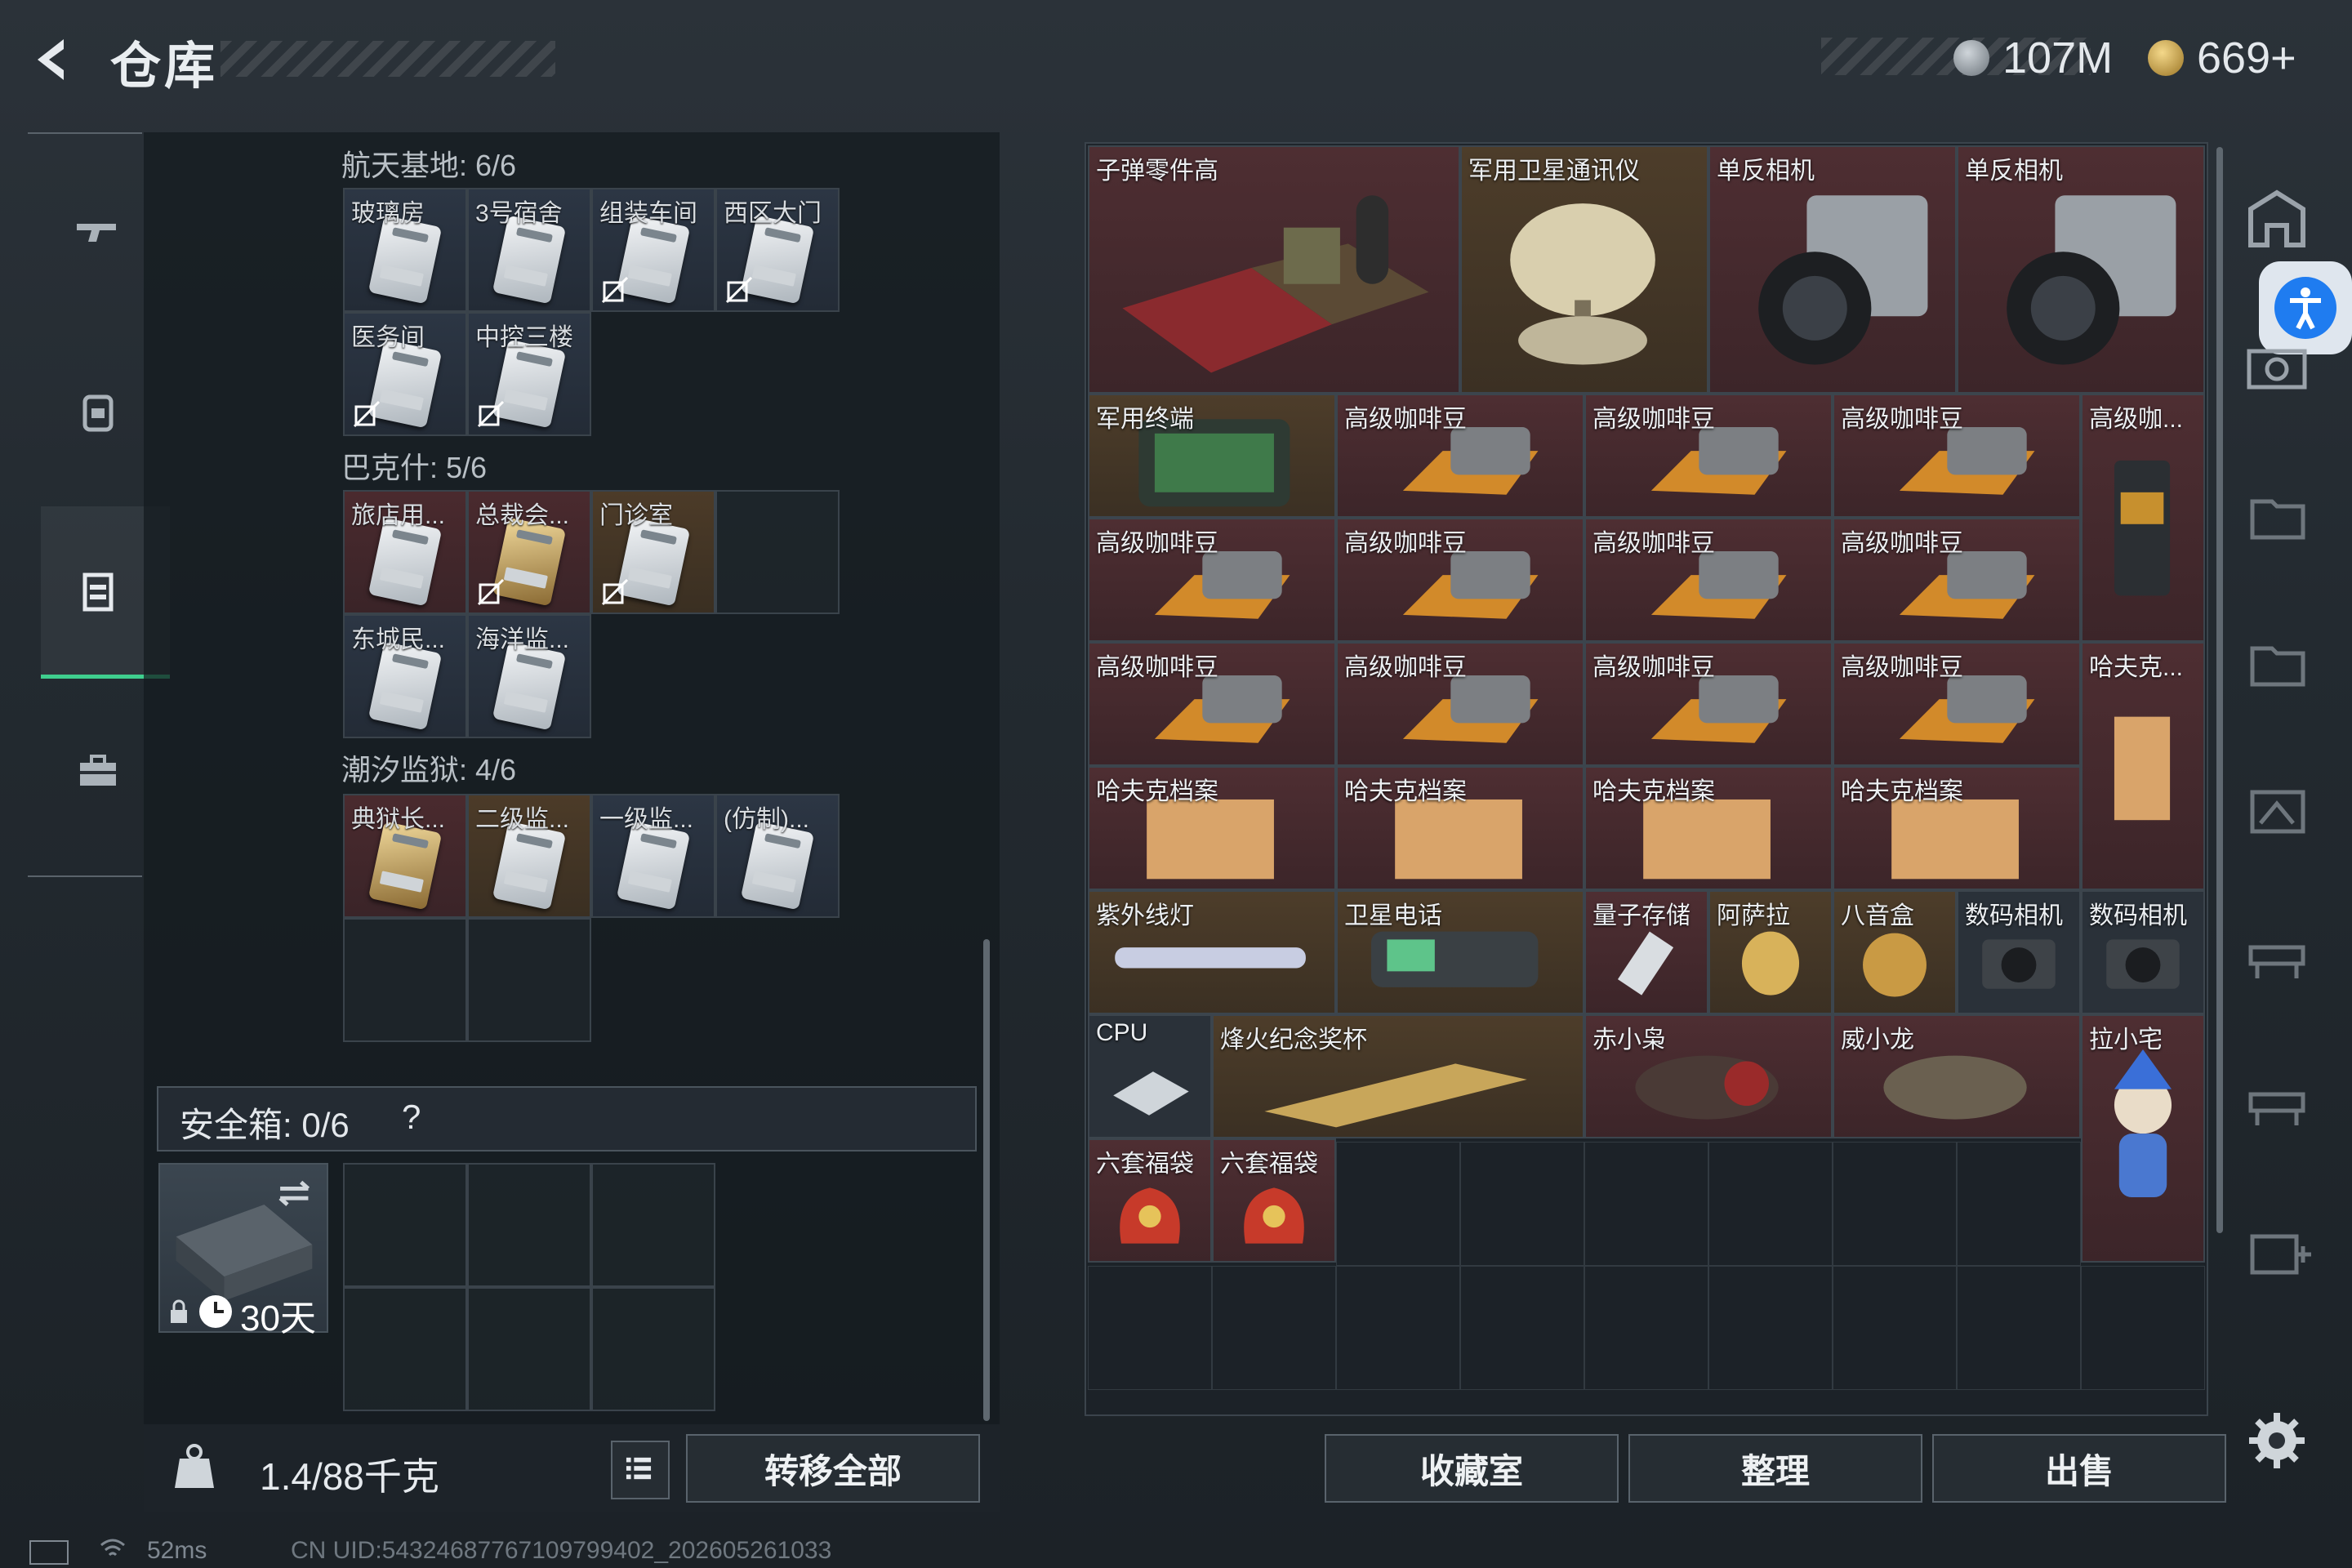 This screenshot has height=1568, width=2352. I want to click on nav-vest, so click(98, 591).